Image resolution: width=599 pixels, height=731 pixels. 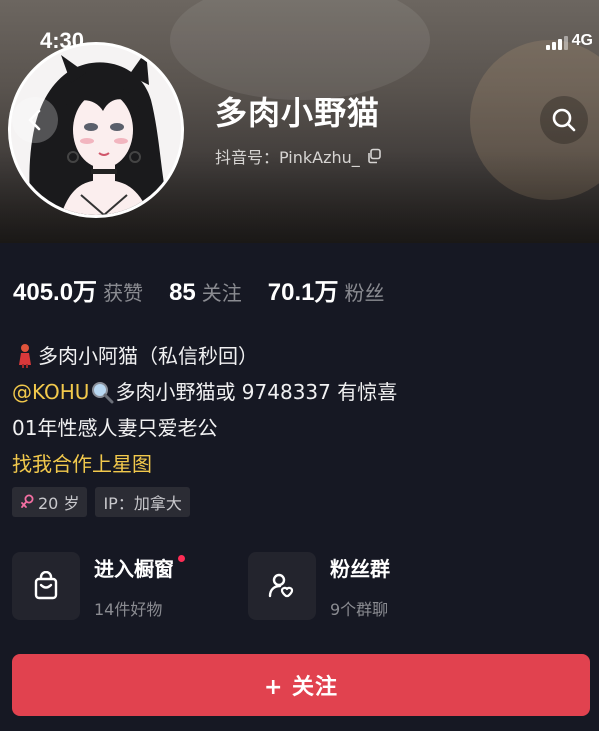 I want to click on search-button, so click(x=564, y=120).